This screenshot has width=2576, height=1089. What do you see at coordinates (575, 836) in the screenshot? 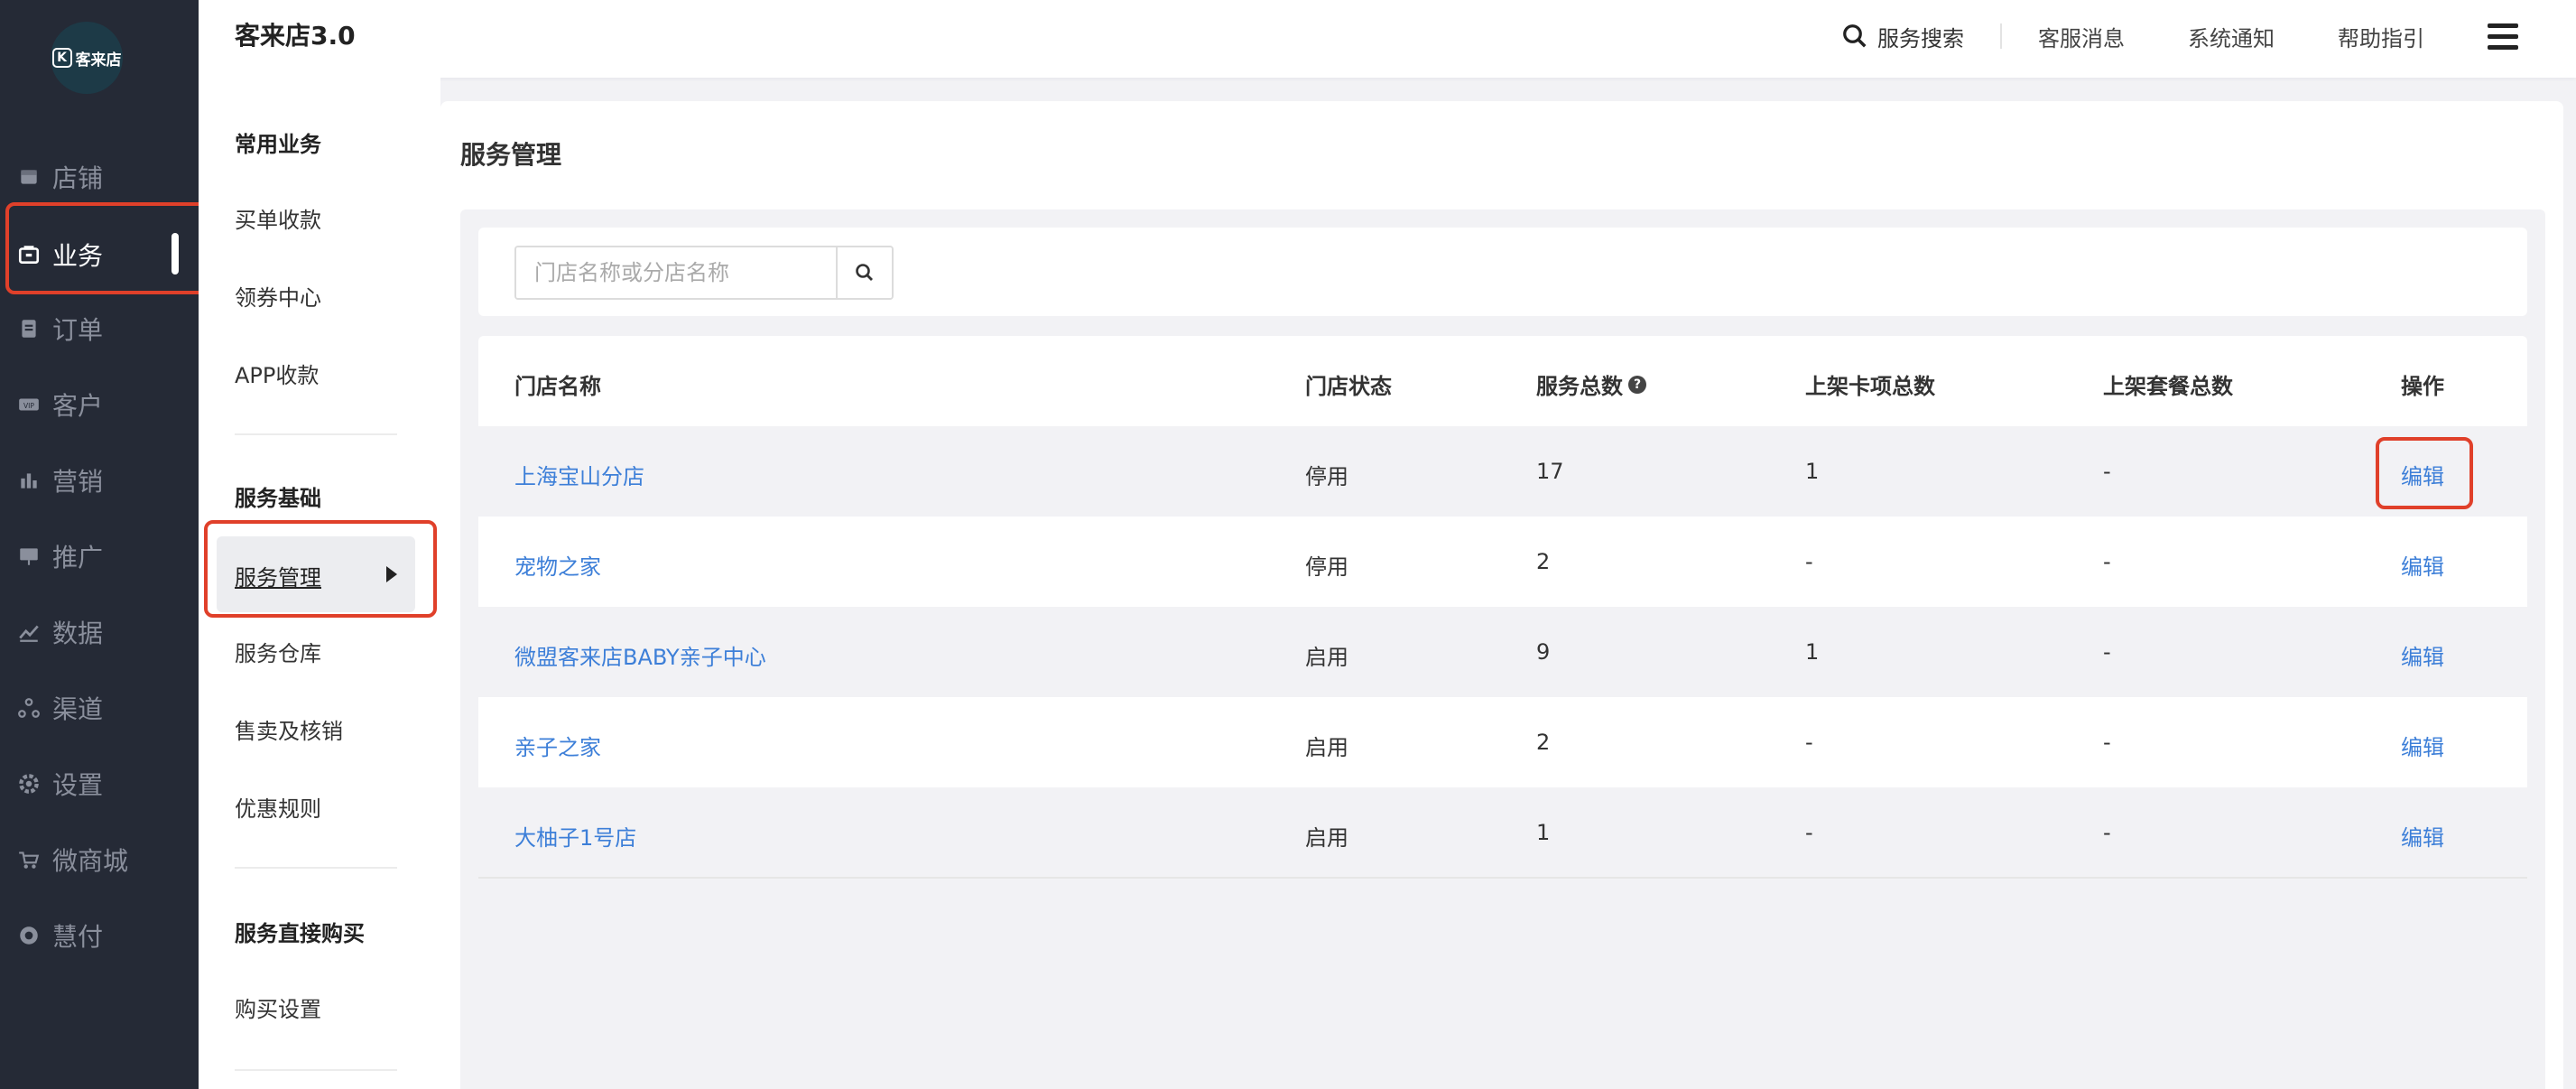
I see `store-name-link: 大柚子1号店` at bounding box center [575, 836].